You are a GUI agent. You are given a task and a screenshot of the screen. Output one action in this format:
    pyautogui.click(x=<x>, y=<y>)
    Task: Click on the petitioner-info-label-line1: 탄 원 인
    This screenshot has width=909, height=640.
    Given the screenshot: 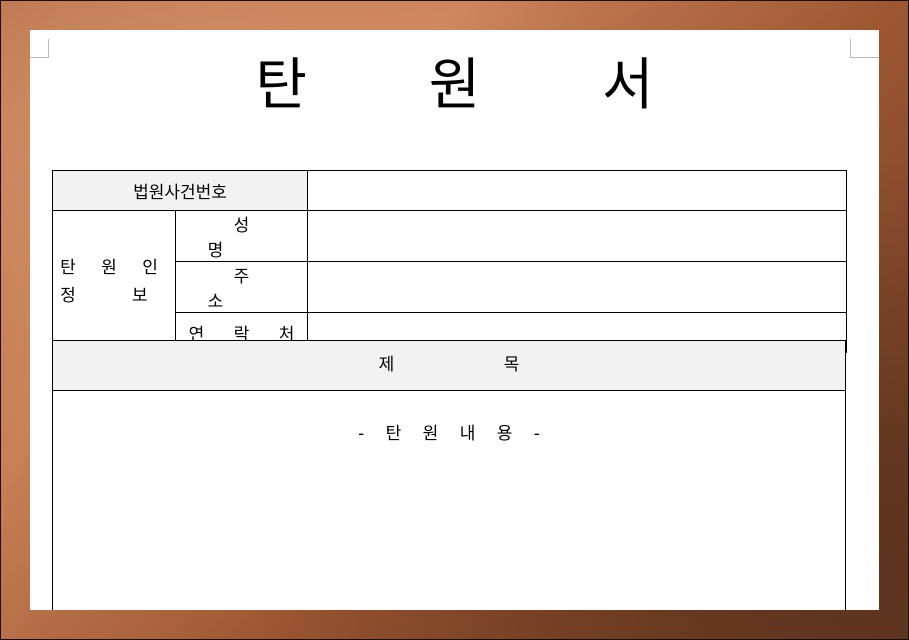 What is the action you would take?
    pyautogui.click(x=114, y=267)
    